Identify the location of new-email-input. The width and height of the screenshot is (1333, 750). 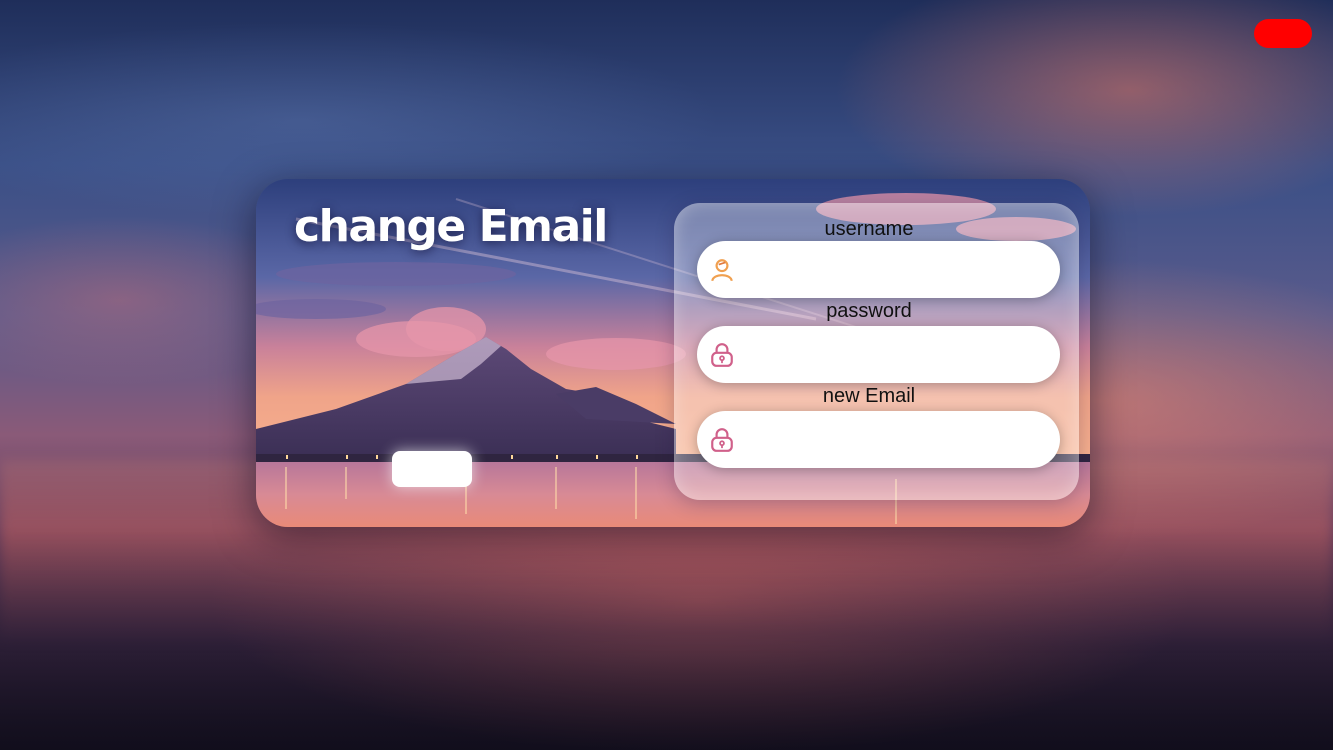
(897, 440).